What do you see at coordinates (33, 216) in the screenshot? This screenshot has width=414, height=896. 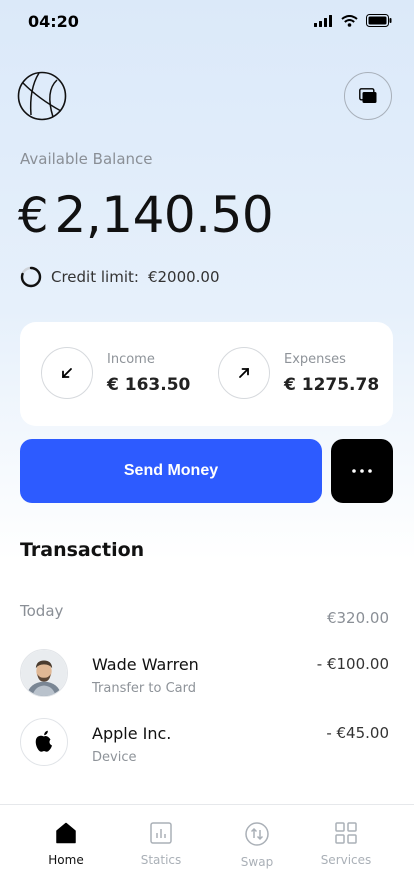 I see `balance-currency: €` at bounding box center [33, 216].